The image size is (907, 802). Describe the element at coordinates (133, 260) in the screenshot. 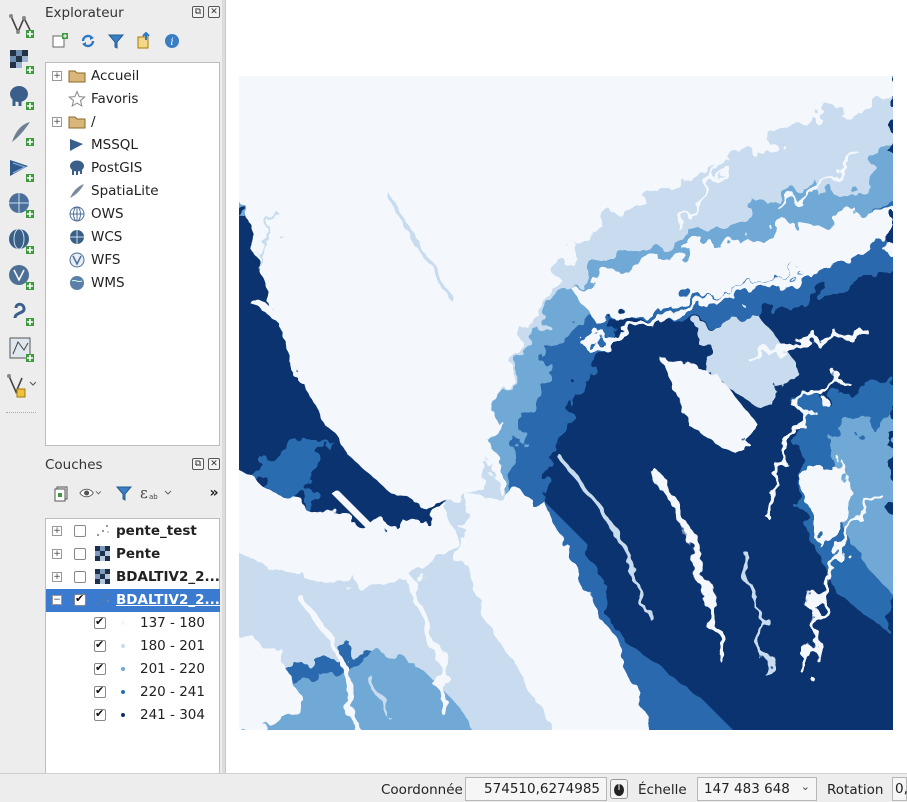

I see `browser-item: WFS` at that location.